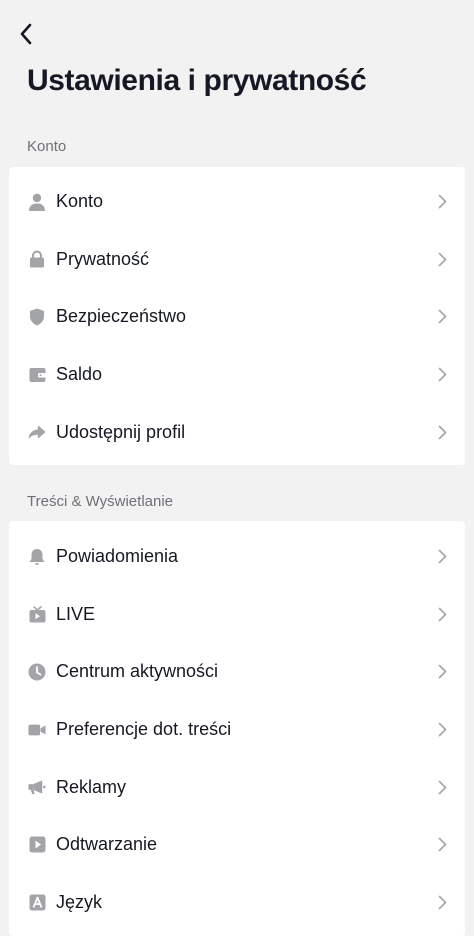  What do you see at coordinates (37, 730) in the screenshot?
I see `video-camera-icon` at bounding box center [37, 730].